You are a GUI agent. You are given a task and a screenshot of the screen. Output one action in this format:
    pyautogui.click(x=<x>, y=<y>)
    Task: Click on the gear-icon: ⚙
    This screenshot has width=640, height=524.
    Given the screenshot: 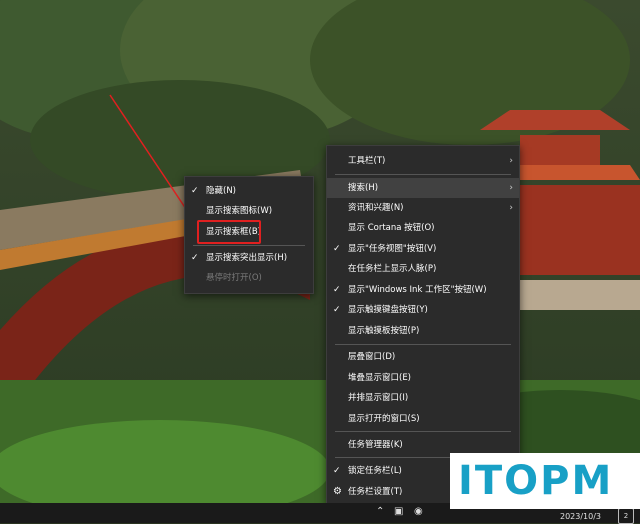 What is the action you would take?
    pyautogui.click(x=337, y=491)
    